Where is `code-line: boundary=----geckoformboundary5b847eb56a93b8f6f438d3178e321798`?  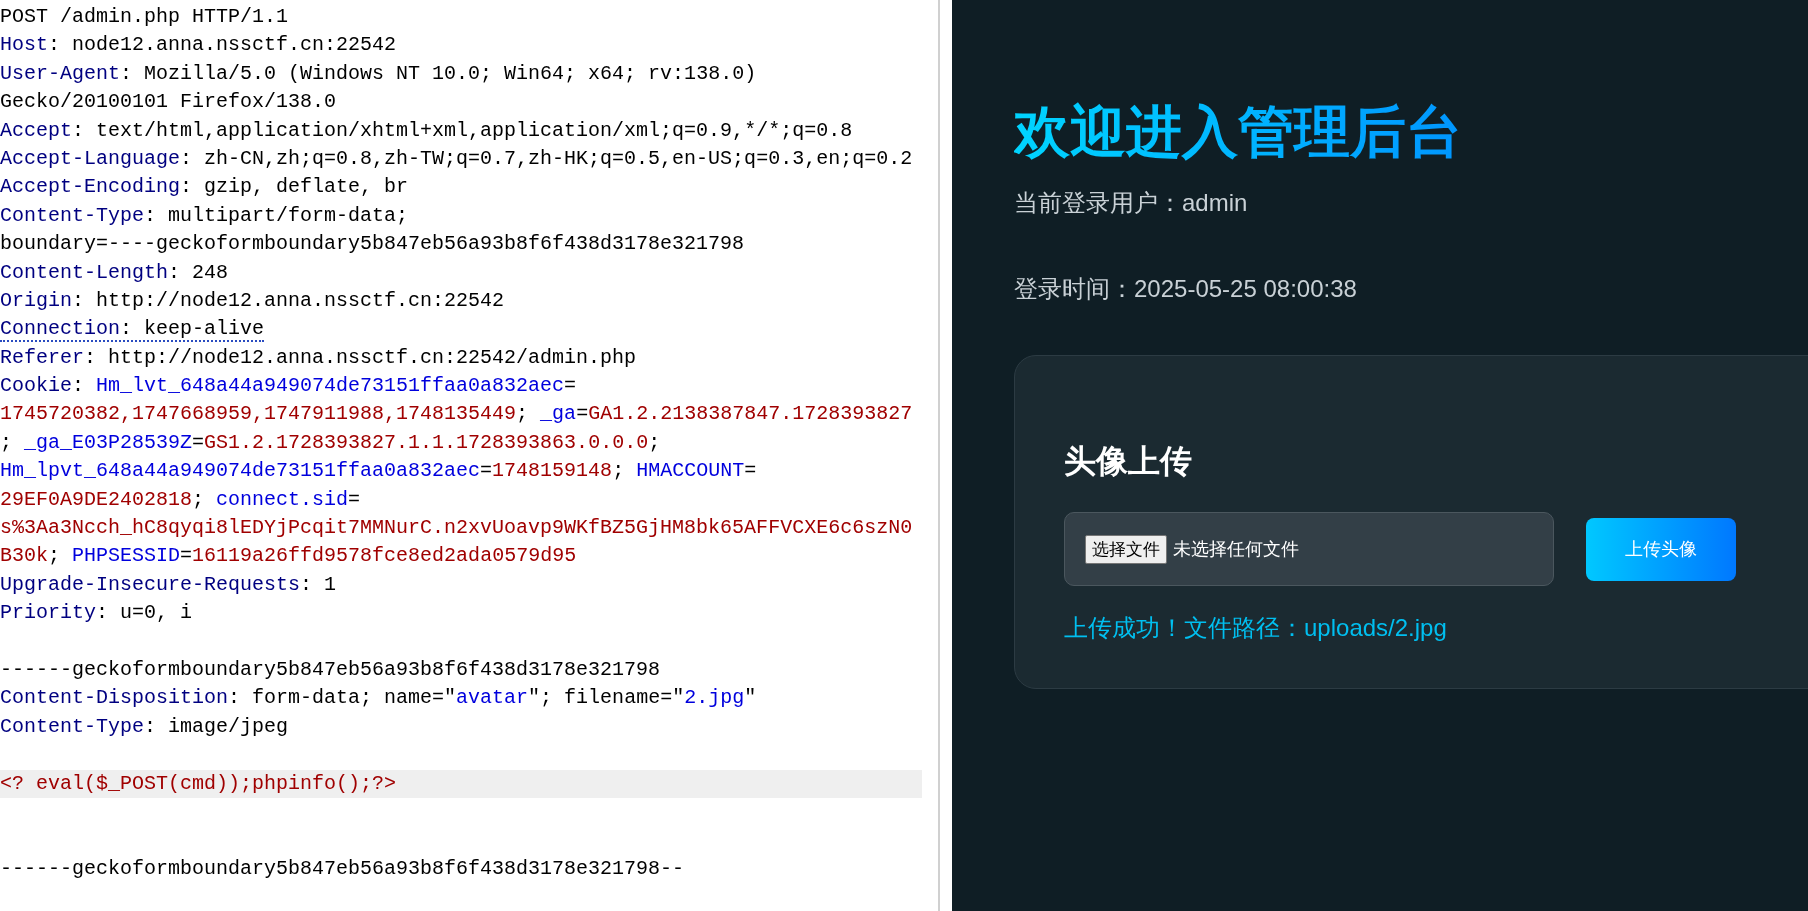
code-line: boundary=----geckoformboundary5b847eb56a93b8f6f438d3178e321798 is located at coordinates (373, 244).